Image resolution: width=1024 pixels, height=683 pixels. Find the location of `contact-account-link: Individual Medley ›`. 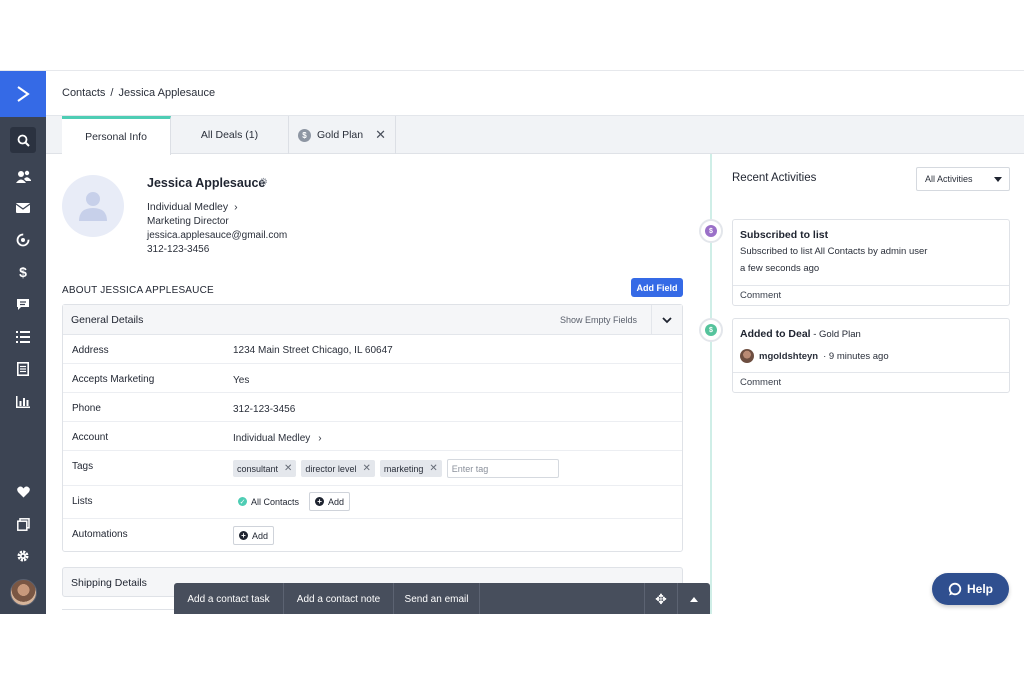

contact-account-link: Individual Medley › is located at coordinates (192, 207).